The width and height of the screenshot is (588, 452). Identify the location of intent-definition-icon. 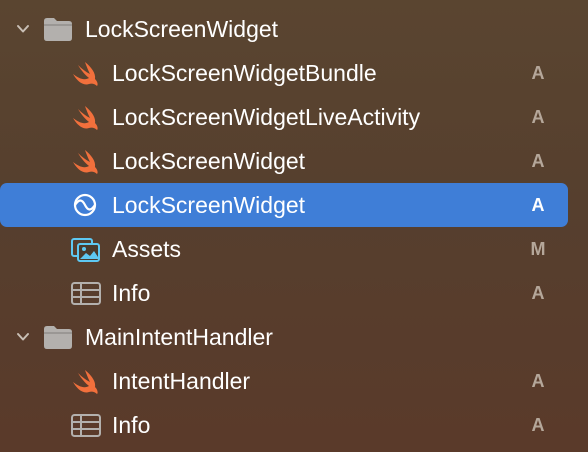
(85, 205).